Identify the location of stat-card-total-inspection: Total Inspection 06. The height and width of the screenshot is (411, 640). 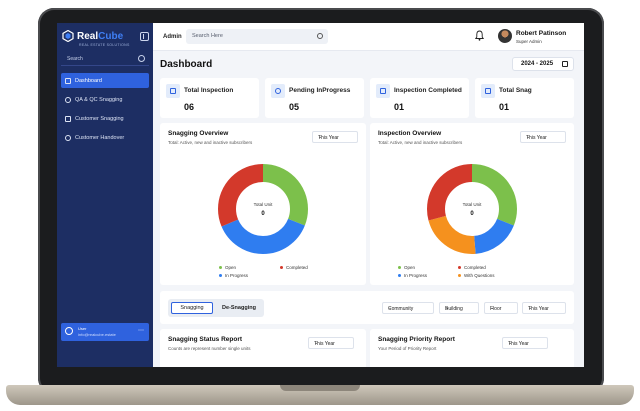
(209, 98).